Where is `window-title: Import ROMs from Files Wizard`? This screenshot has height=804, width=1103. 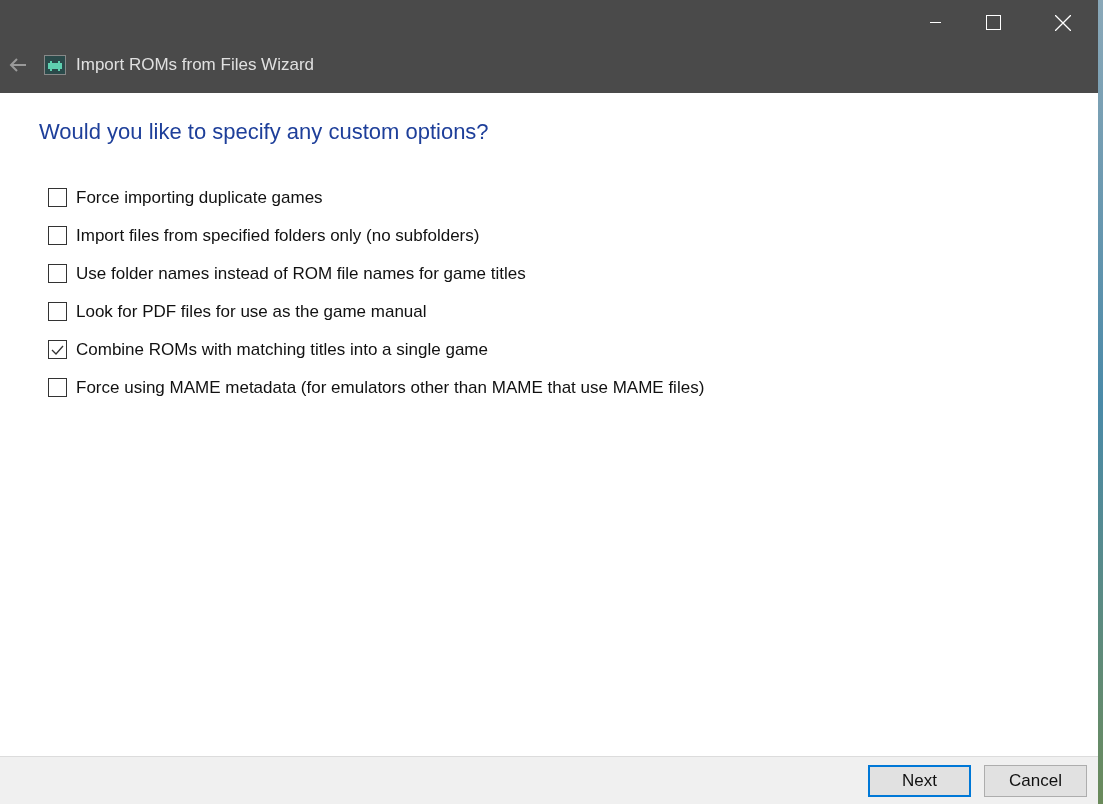 window-title: Import ROMs from Files Wizard is located at coordinates (195, 65).